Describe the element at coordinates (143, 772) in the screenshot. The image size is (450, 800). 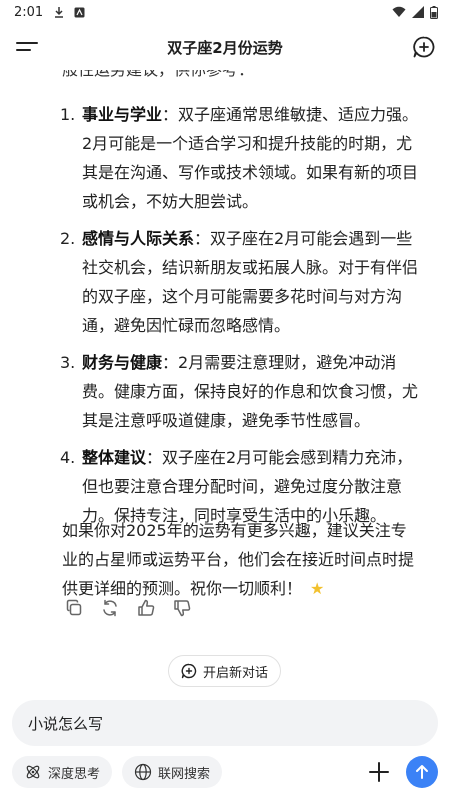
I see `globe-icon` at that location.